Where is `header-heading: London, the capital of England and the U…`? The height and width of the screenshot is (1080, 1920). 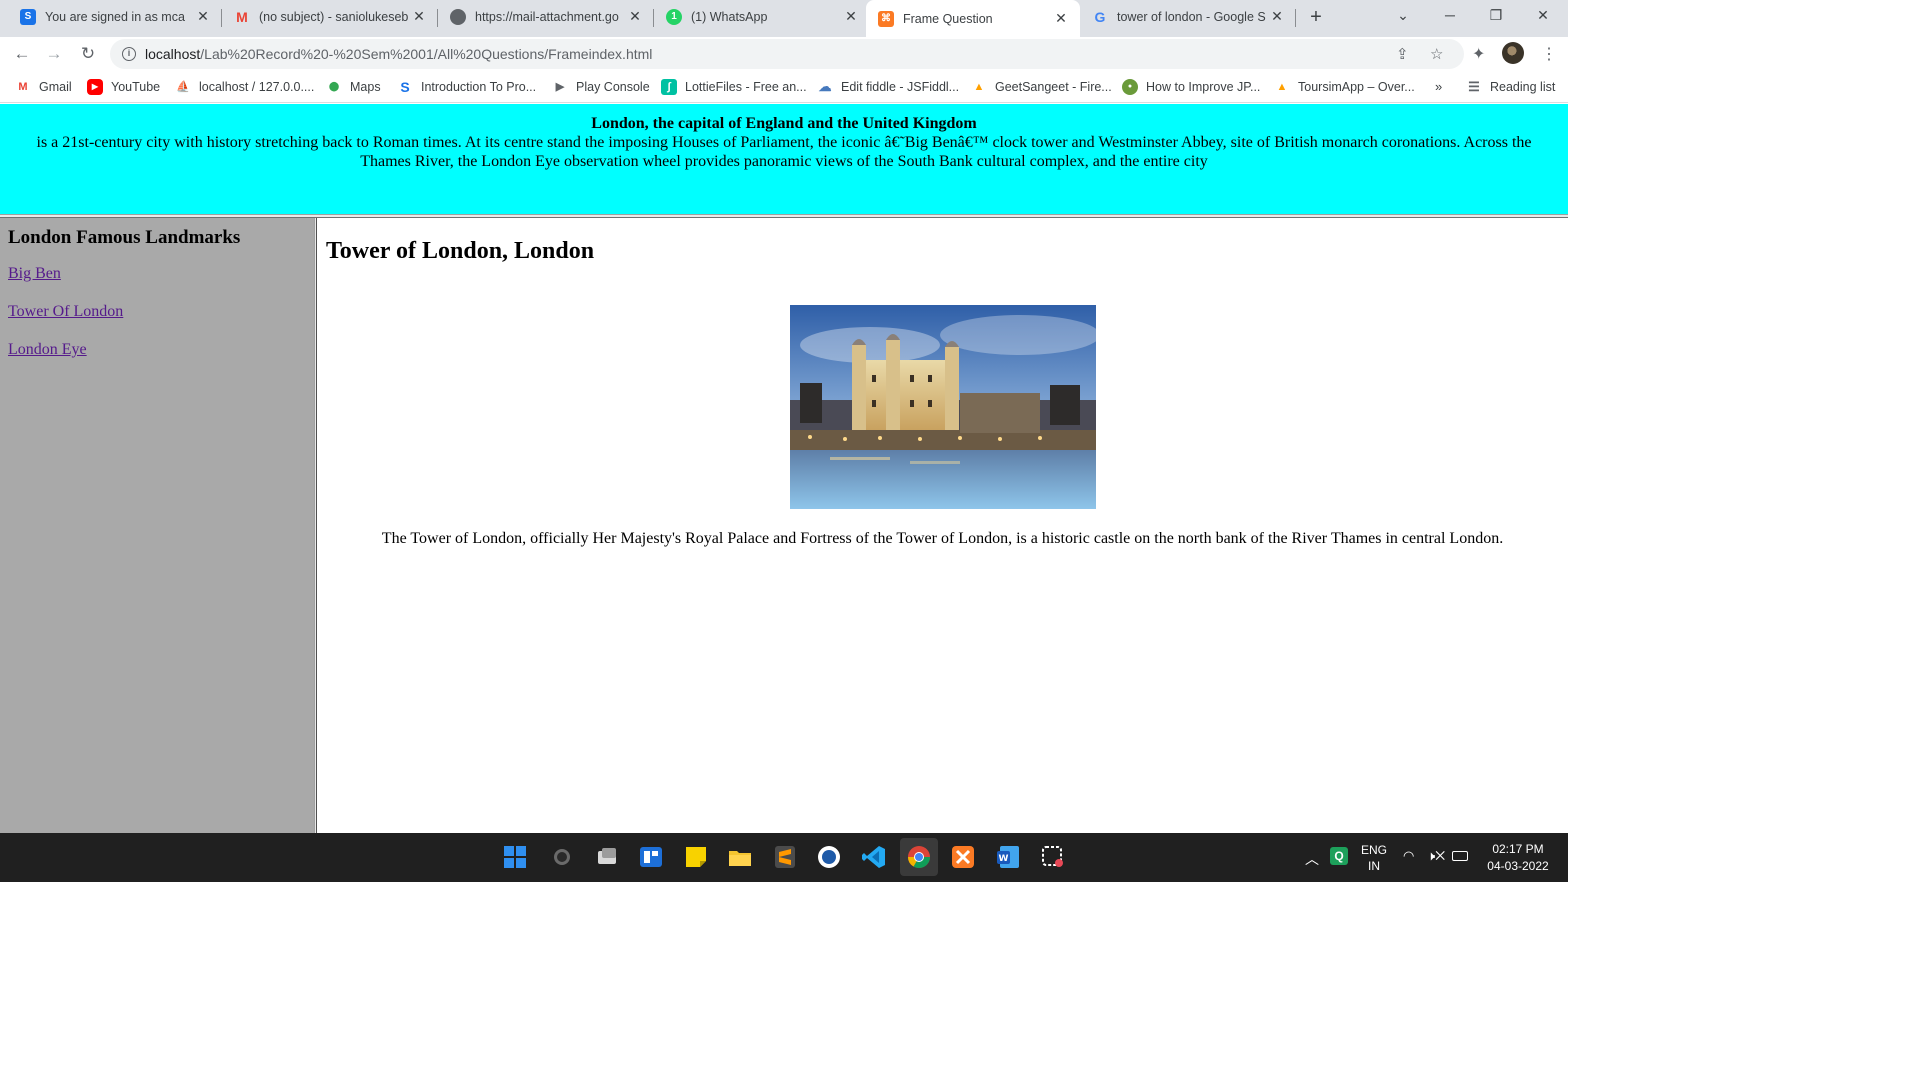
header-heading: London, the capital of England and the U… is located at coordinates (784, 123).